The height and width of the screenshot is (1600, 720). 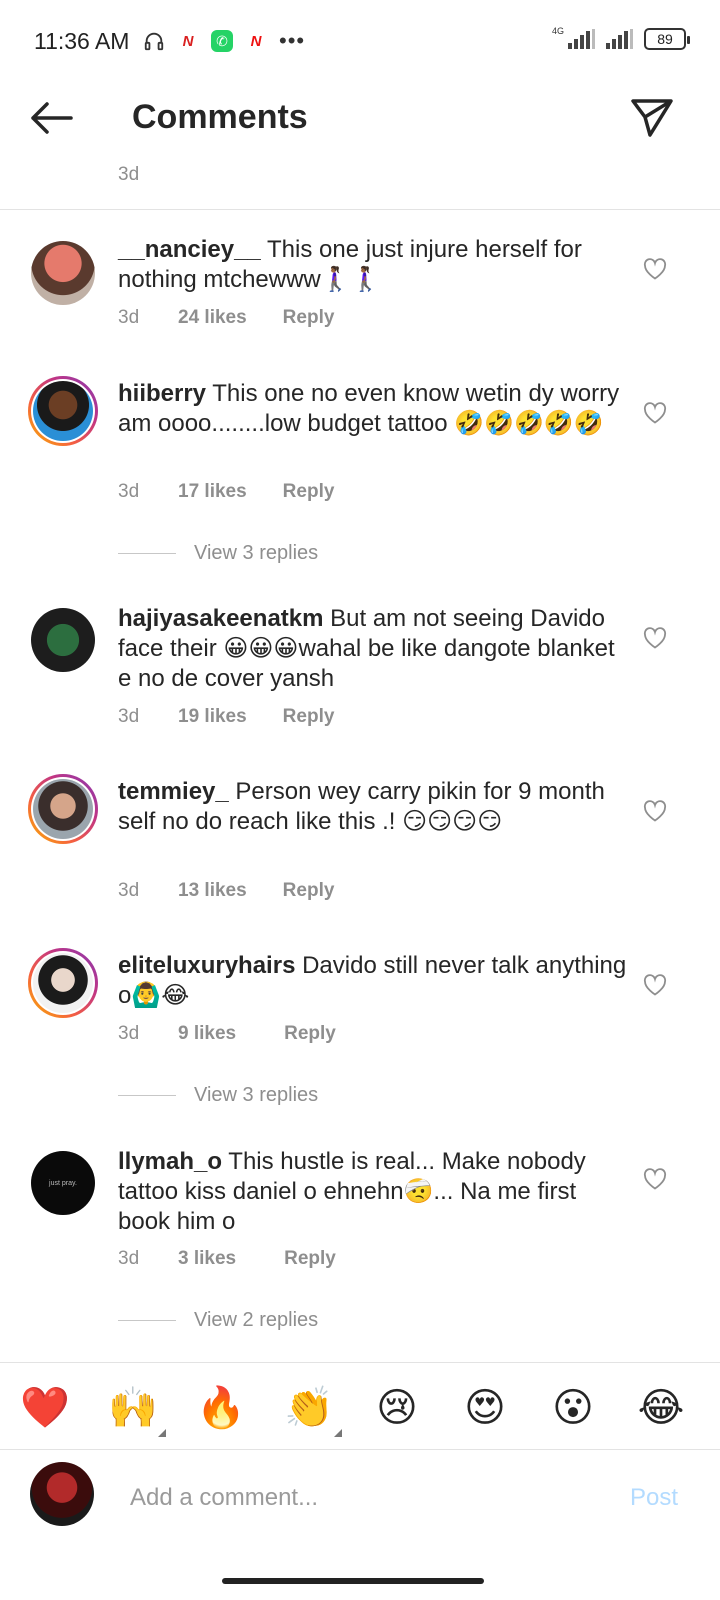 I want to click on header: Comments, so click(x=360, y=119).